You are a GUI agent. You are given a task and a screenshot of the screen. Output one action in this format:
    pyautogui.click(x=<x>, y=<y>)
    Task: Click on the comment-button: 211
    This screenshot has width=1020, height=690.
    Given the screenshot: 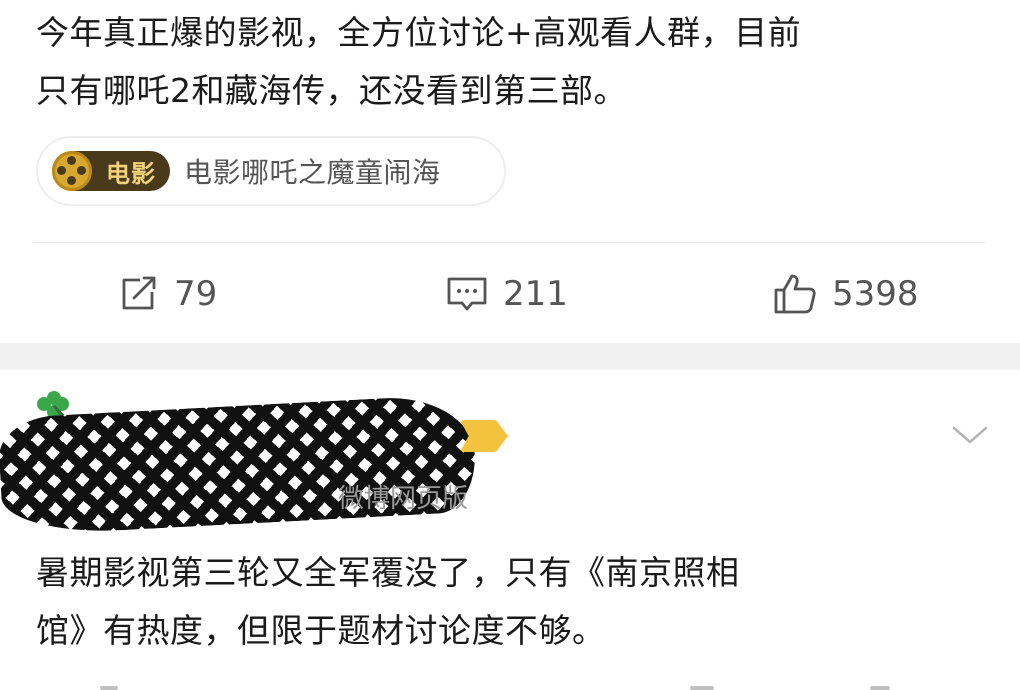 What is the action you would take?
    pyautogui.click(x=506, y=294)
    